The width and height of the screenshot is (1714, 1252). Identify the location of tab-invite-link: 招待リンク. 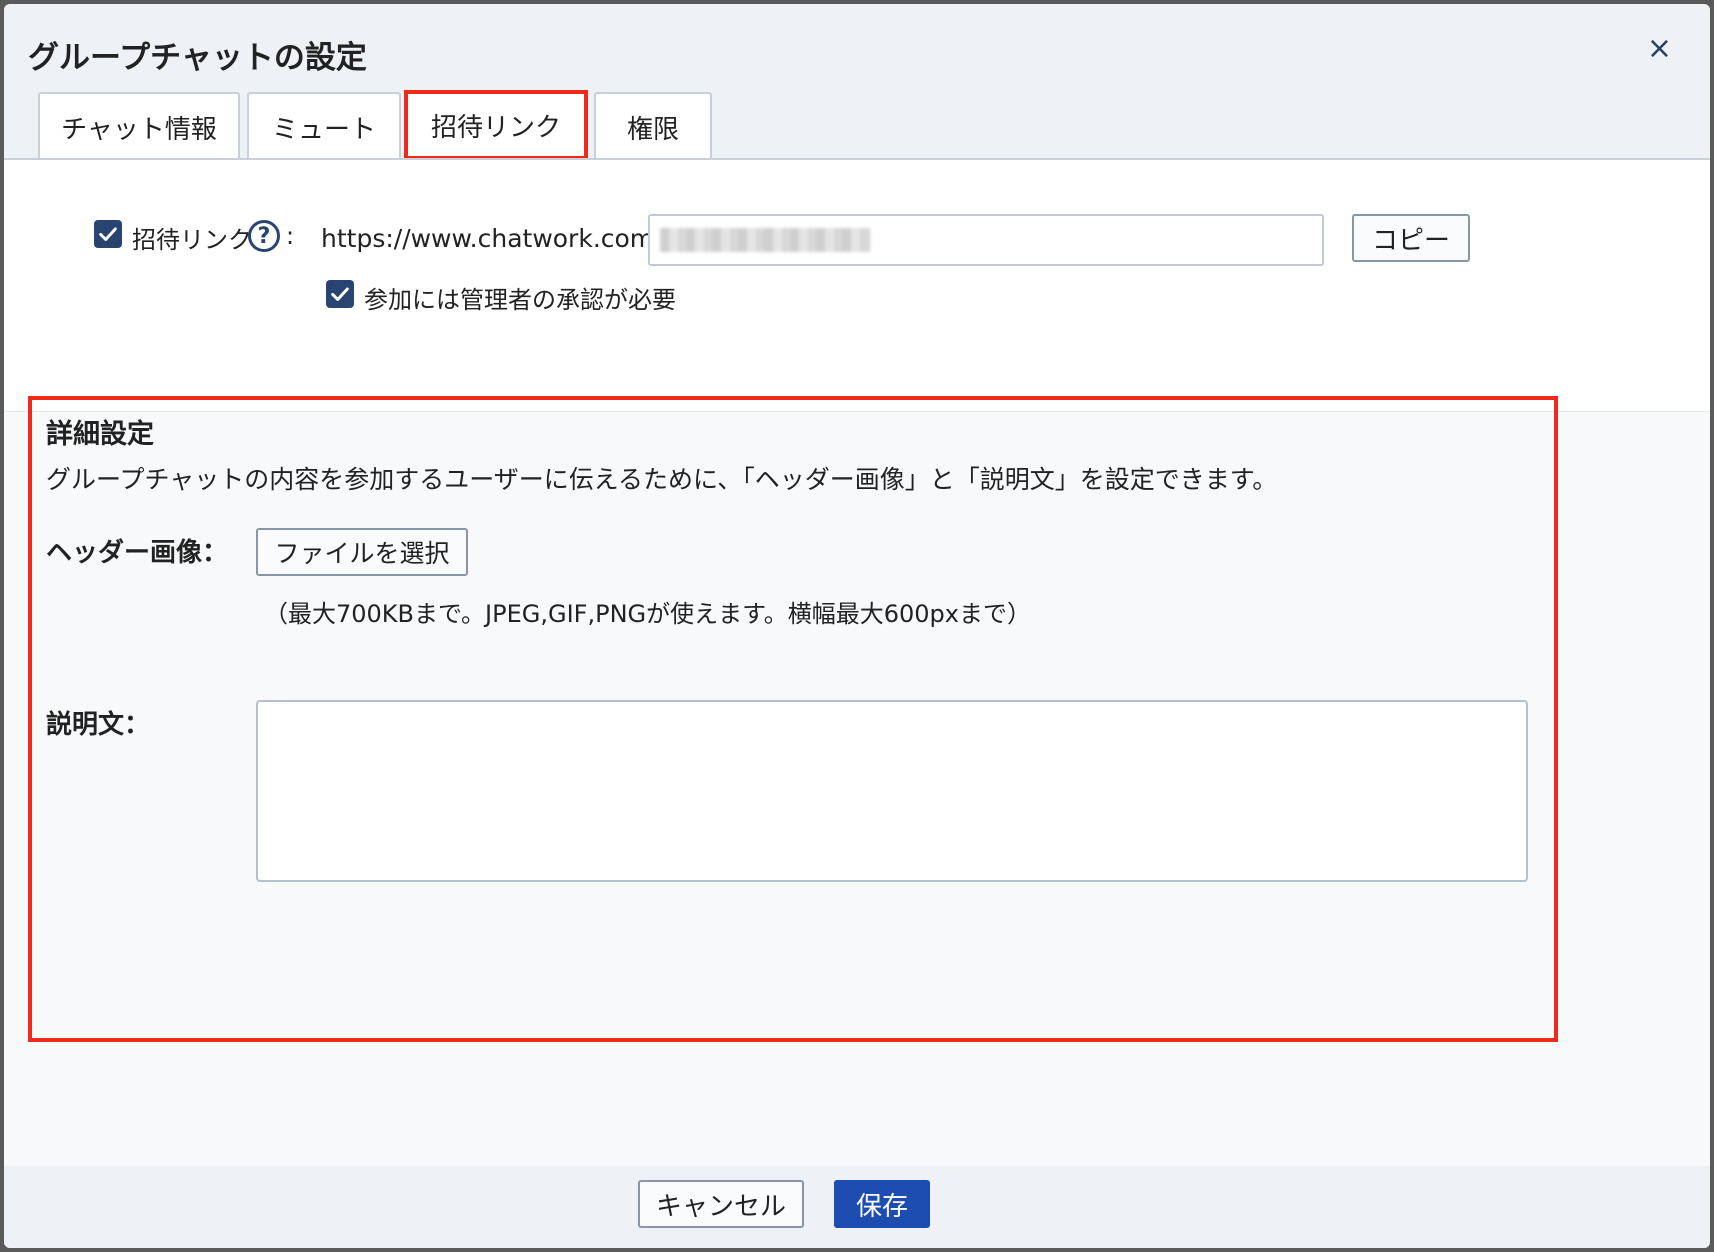
(496, 125).